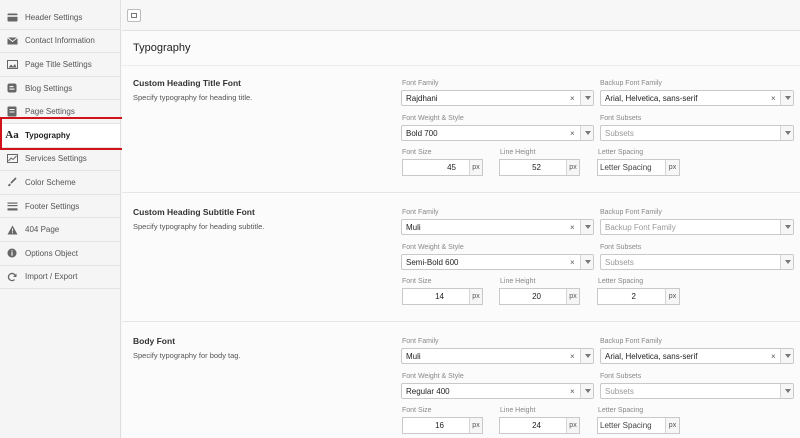 The width and height of the screenshot is (800, 438). I want to click on backup-font-family-select: Backup Font Family, so click(697, 227).